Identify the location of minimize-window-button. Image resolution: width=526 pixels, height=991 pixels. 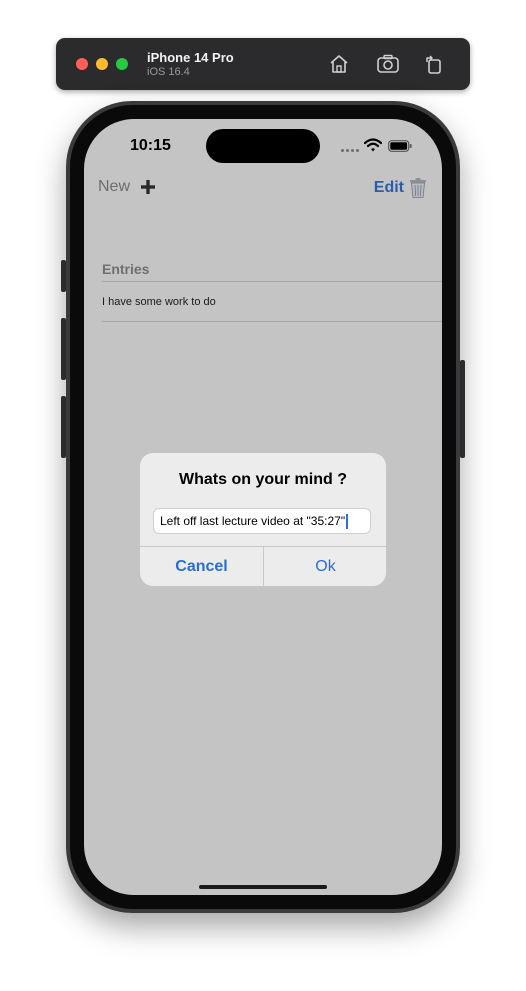
(102, 64).